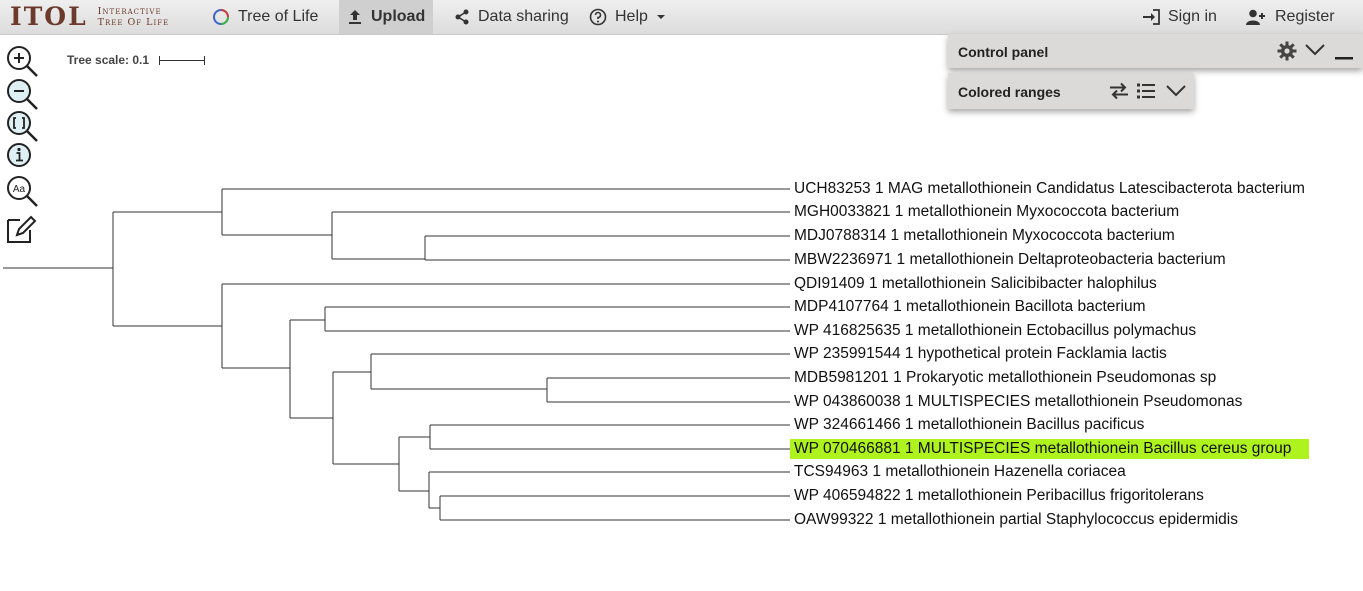 The height and width of the screenshot is (591, 1363). I want to click on tree-scale-bar, so click(182, 60).